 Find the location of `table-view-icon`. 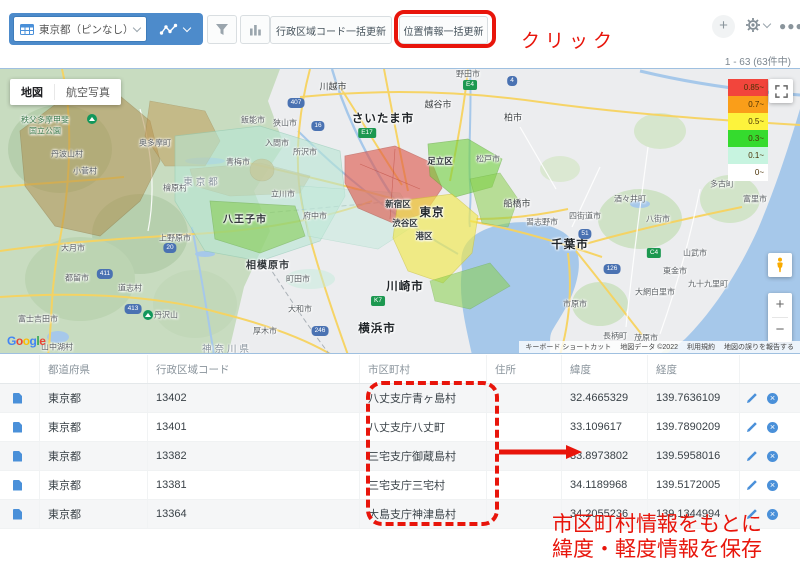

table-view-icon is located at coordinates (27, 29).